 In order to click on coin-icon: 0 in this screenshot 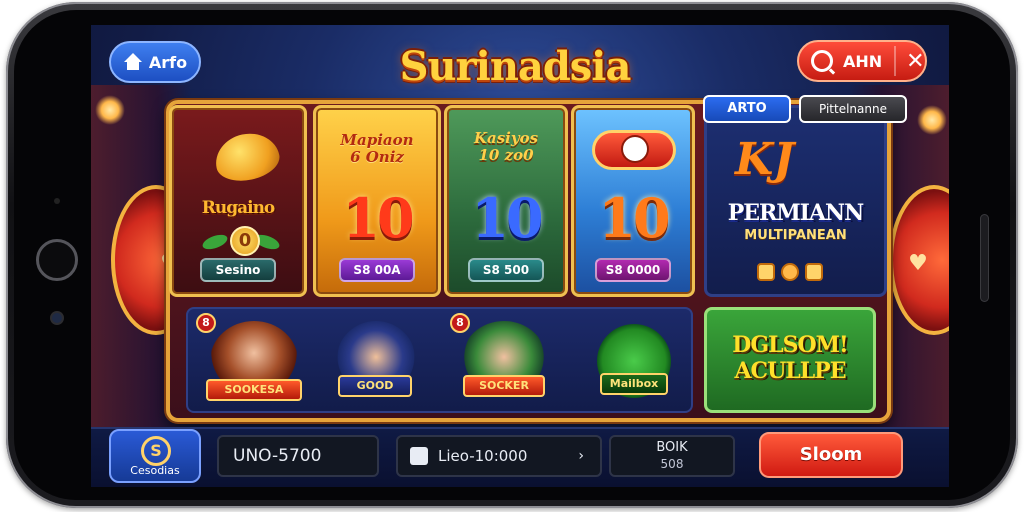, I will do `click(245, 241)`.